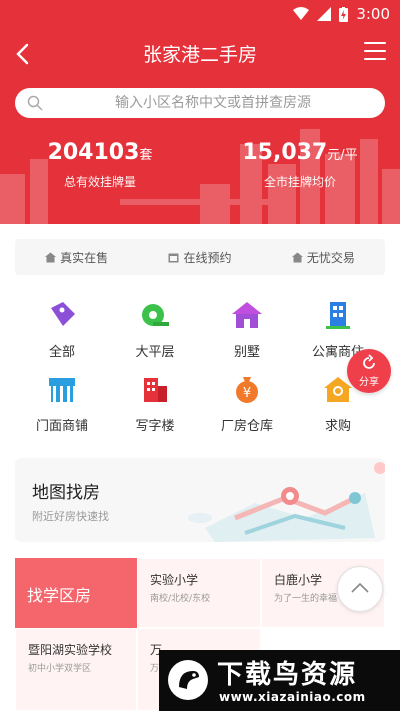 The height and width of the screenshot is (711, 400). Describe the element at coordinates (246, 352) in the screenshot. I see `category-label: 别墅` at that location.